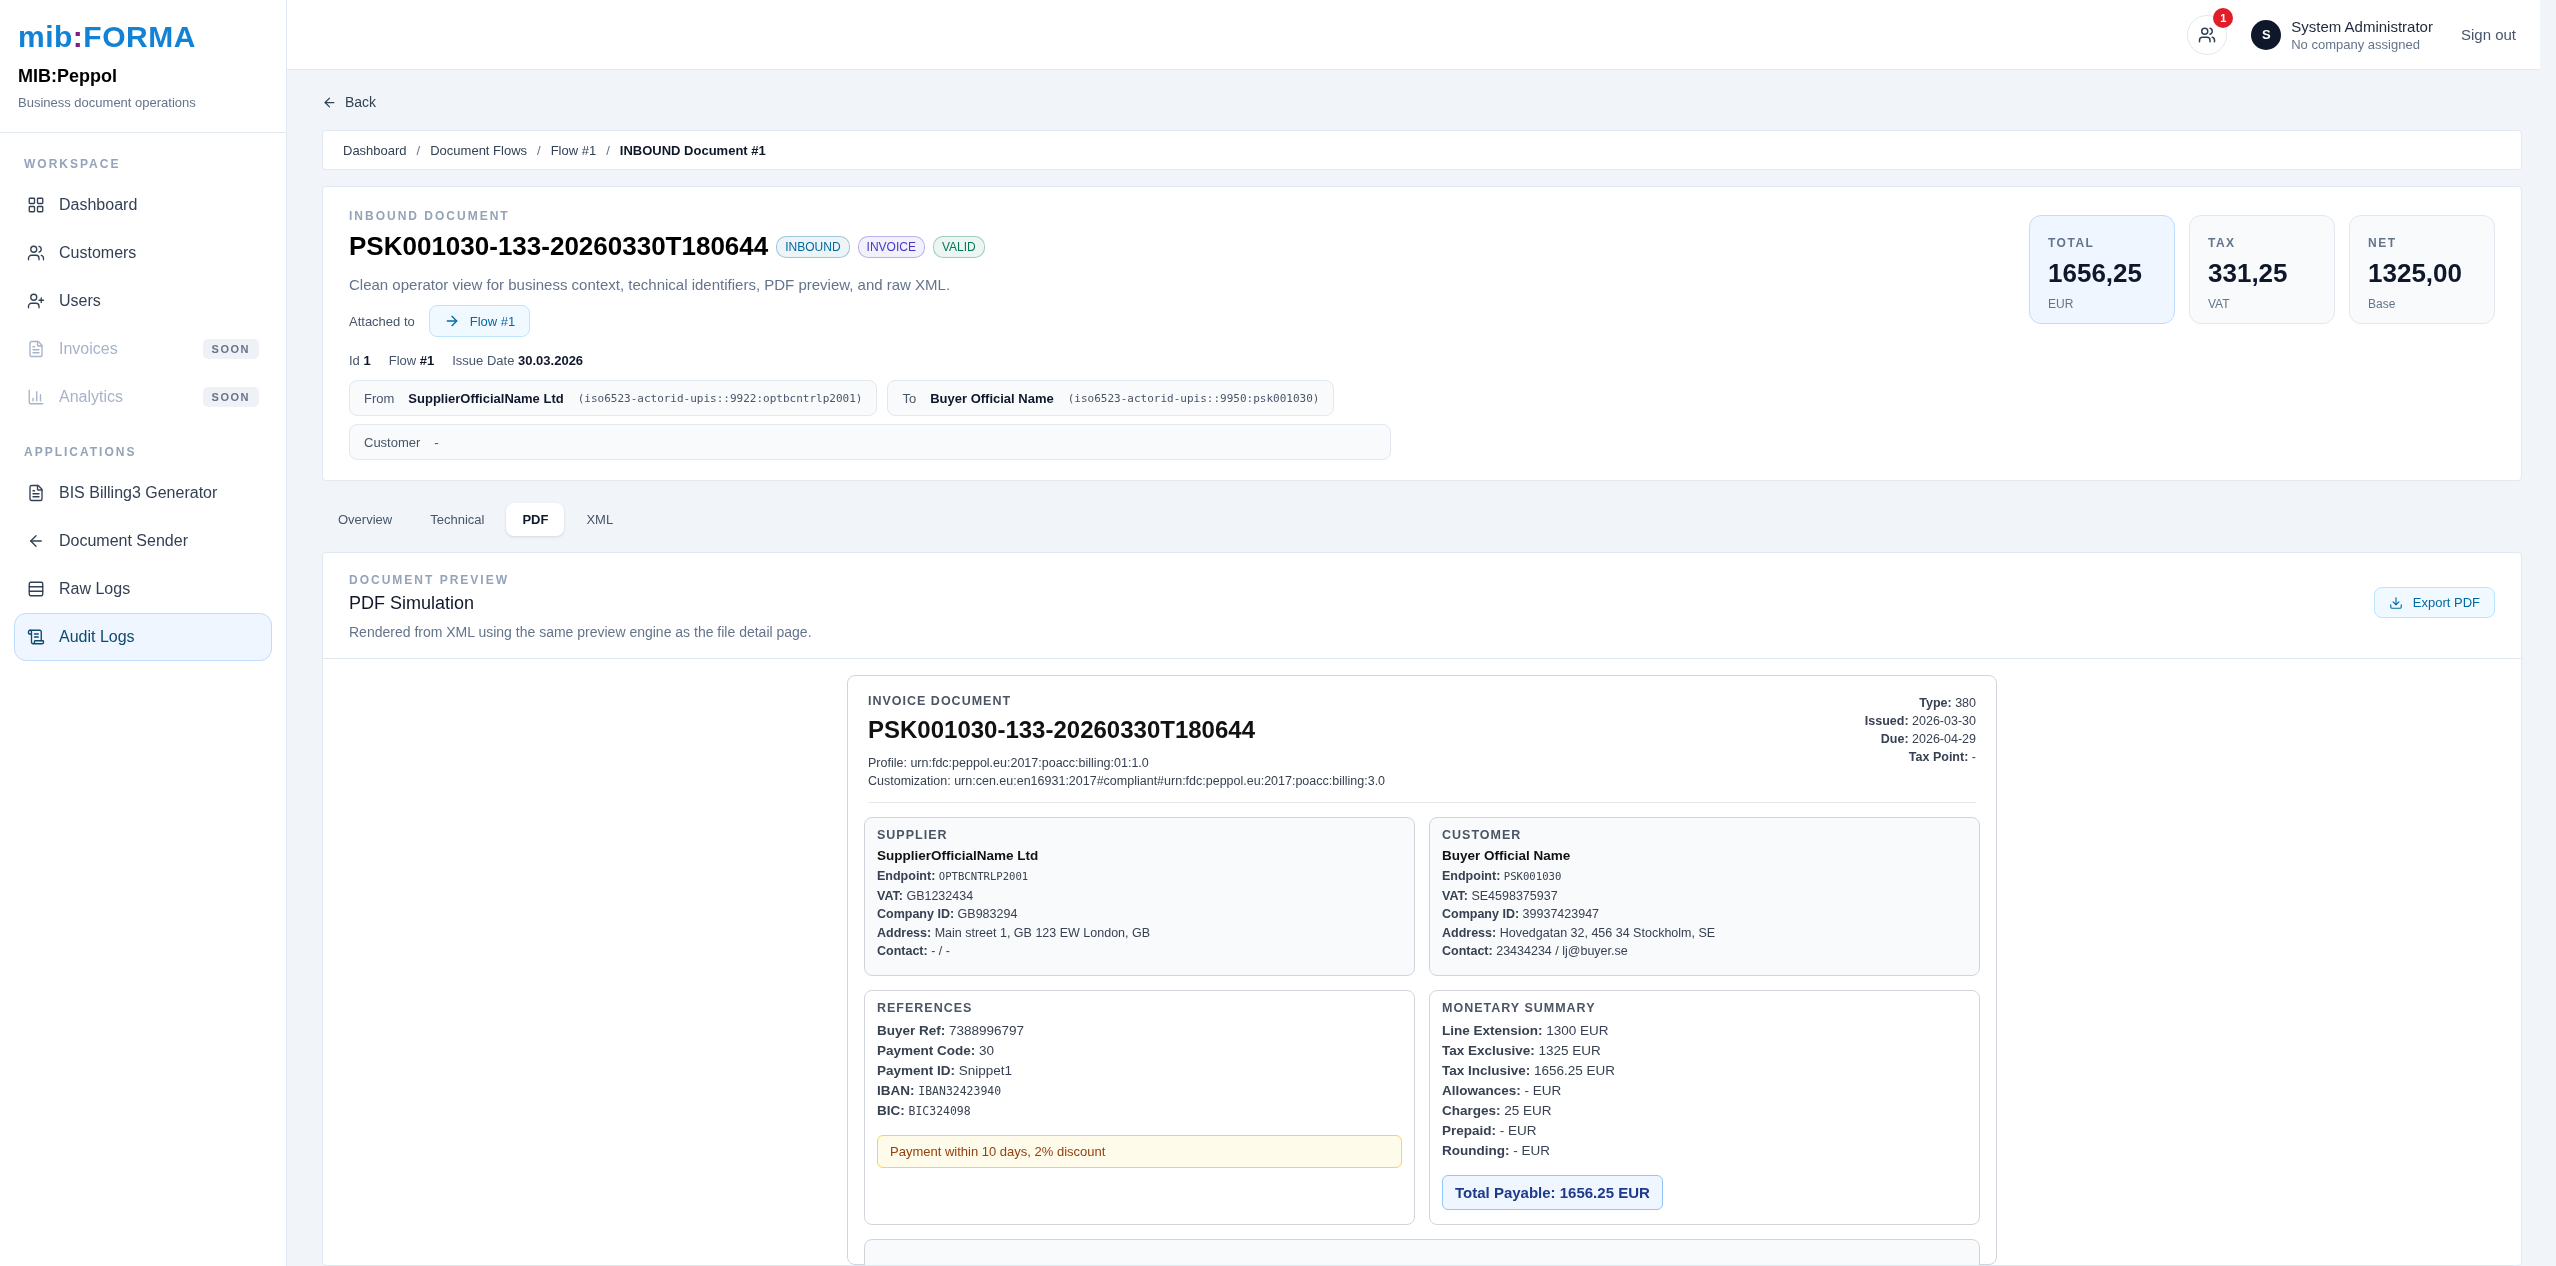 The height and width of the screenshot is (1266, 2556). I want to click on field-line: VAT: SE4598375937, so click(1500, 896).